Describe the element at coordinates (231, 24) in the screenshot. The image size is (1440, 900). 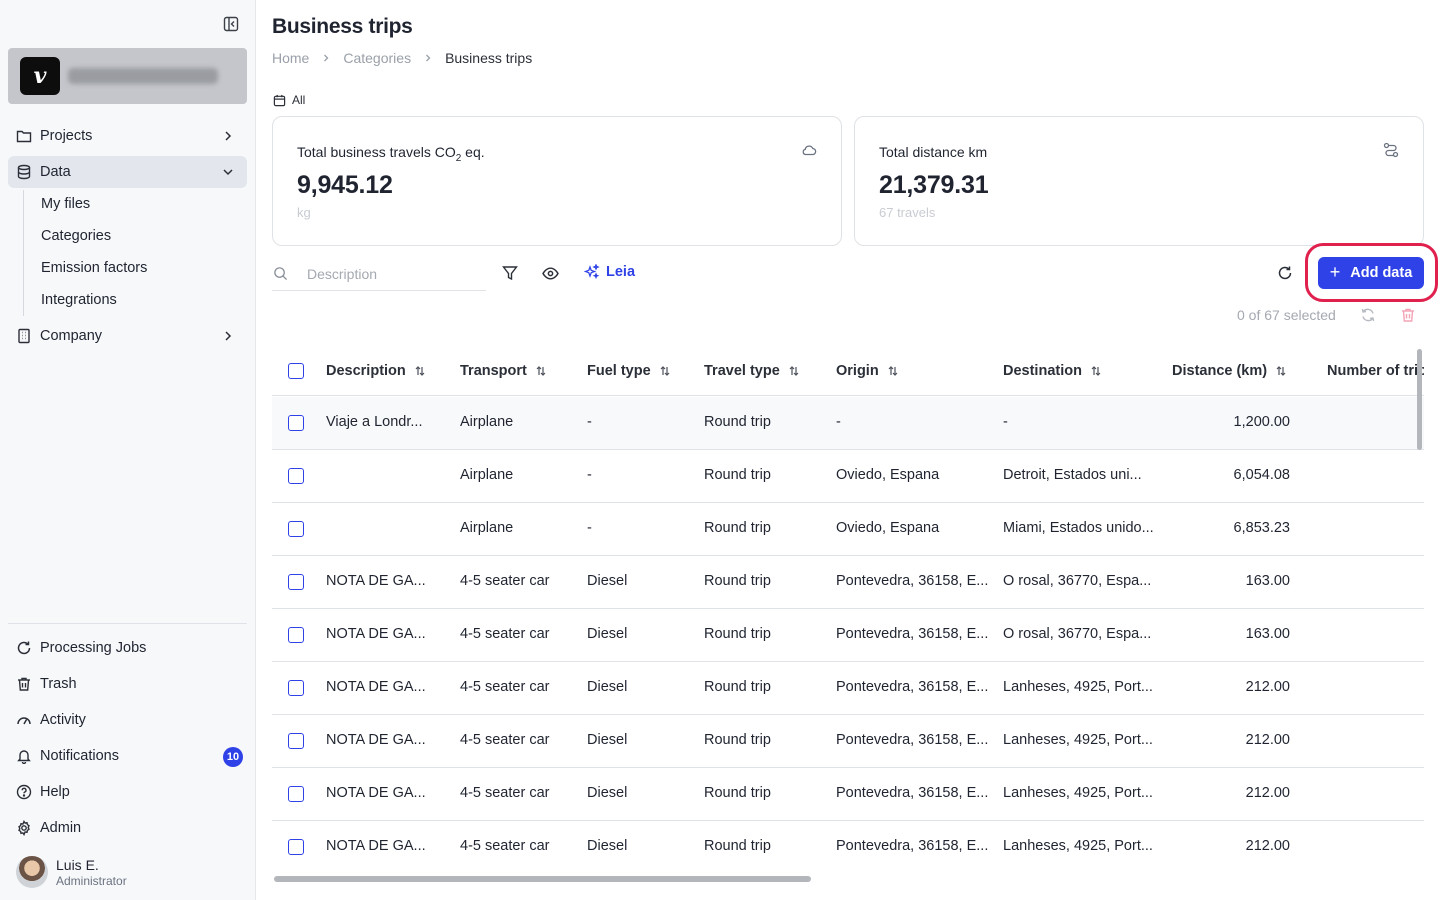
I see `sidebar-collapse-icon` at that location.